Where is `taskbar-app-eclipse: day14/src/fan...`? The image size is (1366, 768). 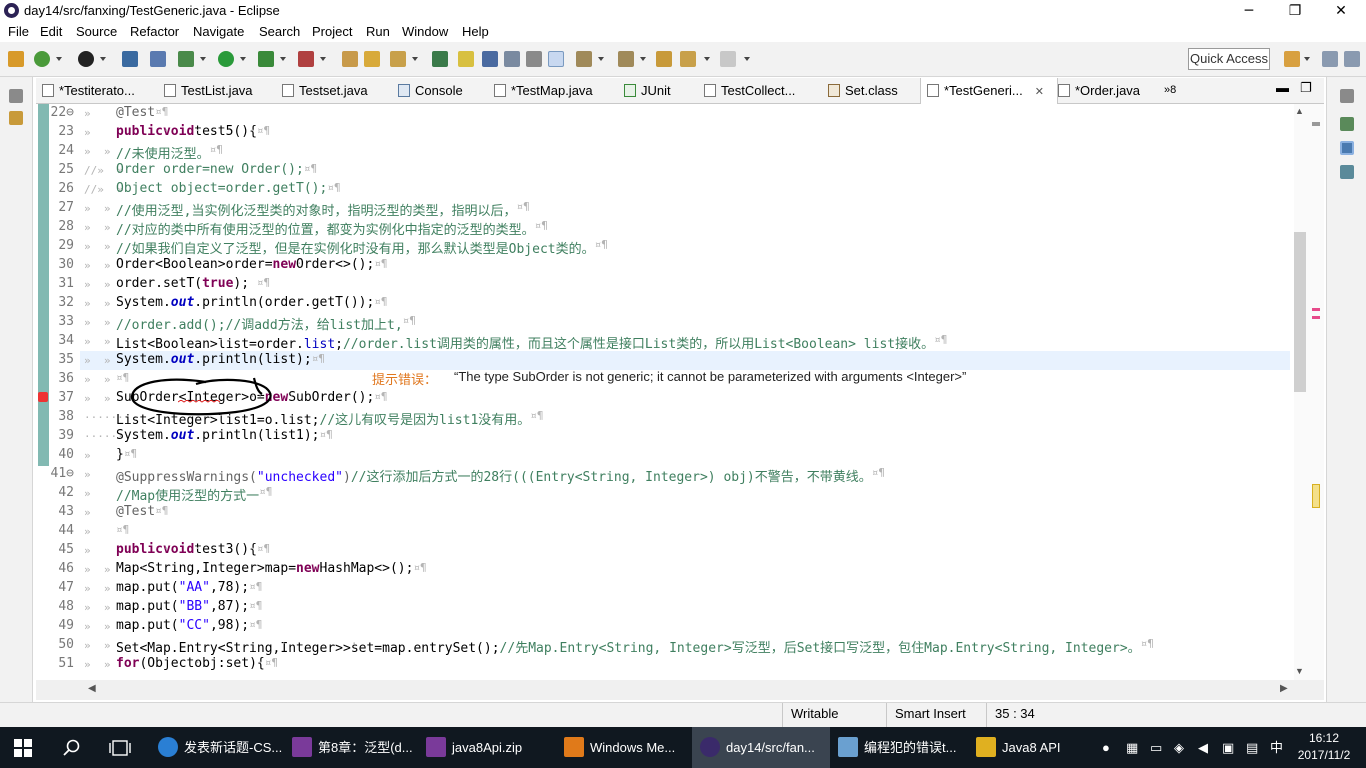 taskbar-app-eclipse: day14/src/fan... is located at coordinates (761, 747).